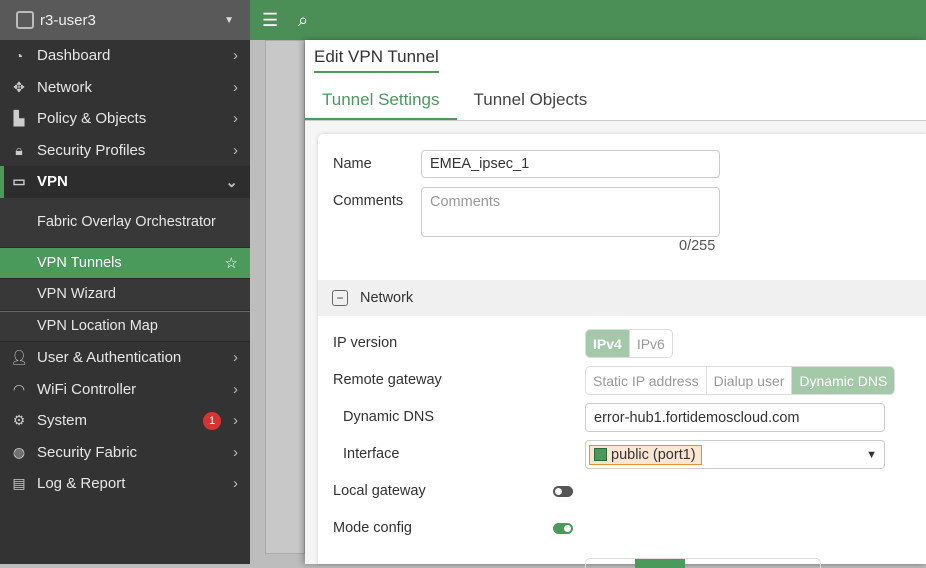 The height and width of the screenshot is (568, 926). I want to click on label: System, so click(62, 421).